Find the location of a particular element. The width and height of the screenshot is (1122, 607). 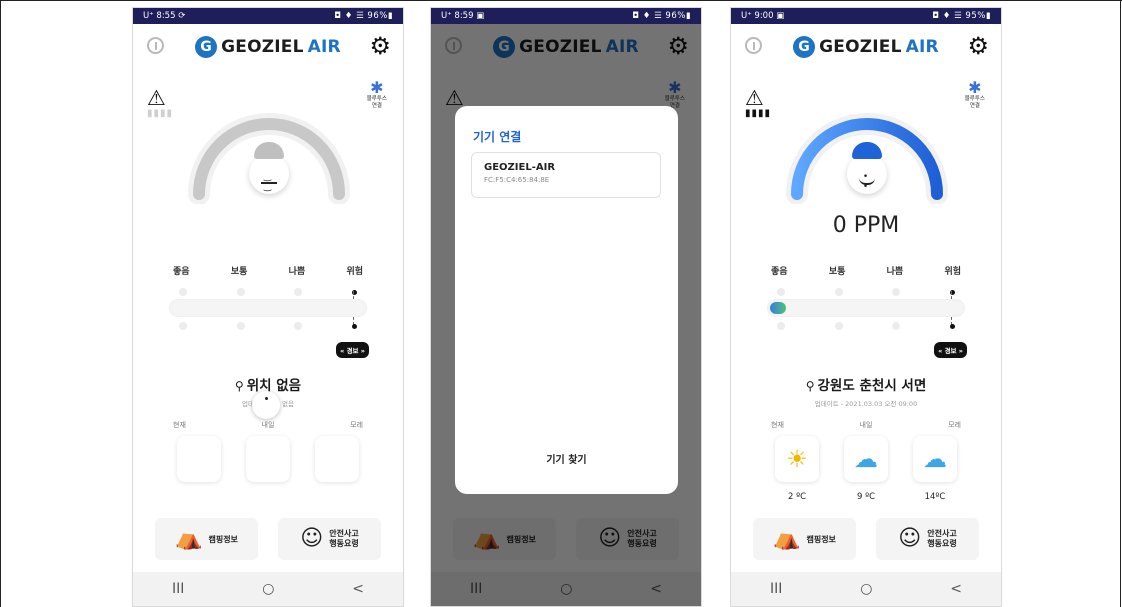

weather-tomorrow: ☁ is located at coordinates (866, 459).